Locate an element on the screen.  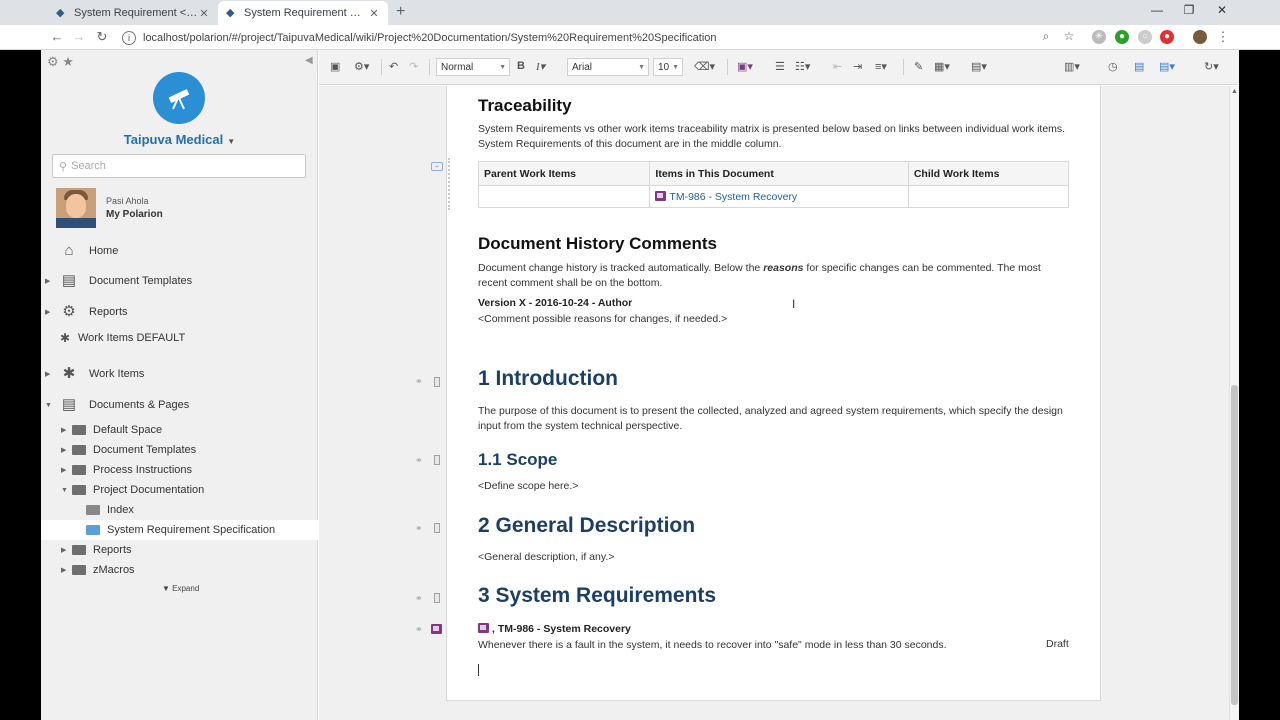
nav-document-templates: ▶ ▤ Document Templates is located at coordinates (179, 281).